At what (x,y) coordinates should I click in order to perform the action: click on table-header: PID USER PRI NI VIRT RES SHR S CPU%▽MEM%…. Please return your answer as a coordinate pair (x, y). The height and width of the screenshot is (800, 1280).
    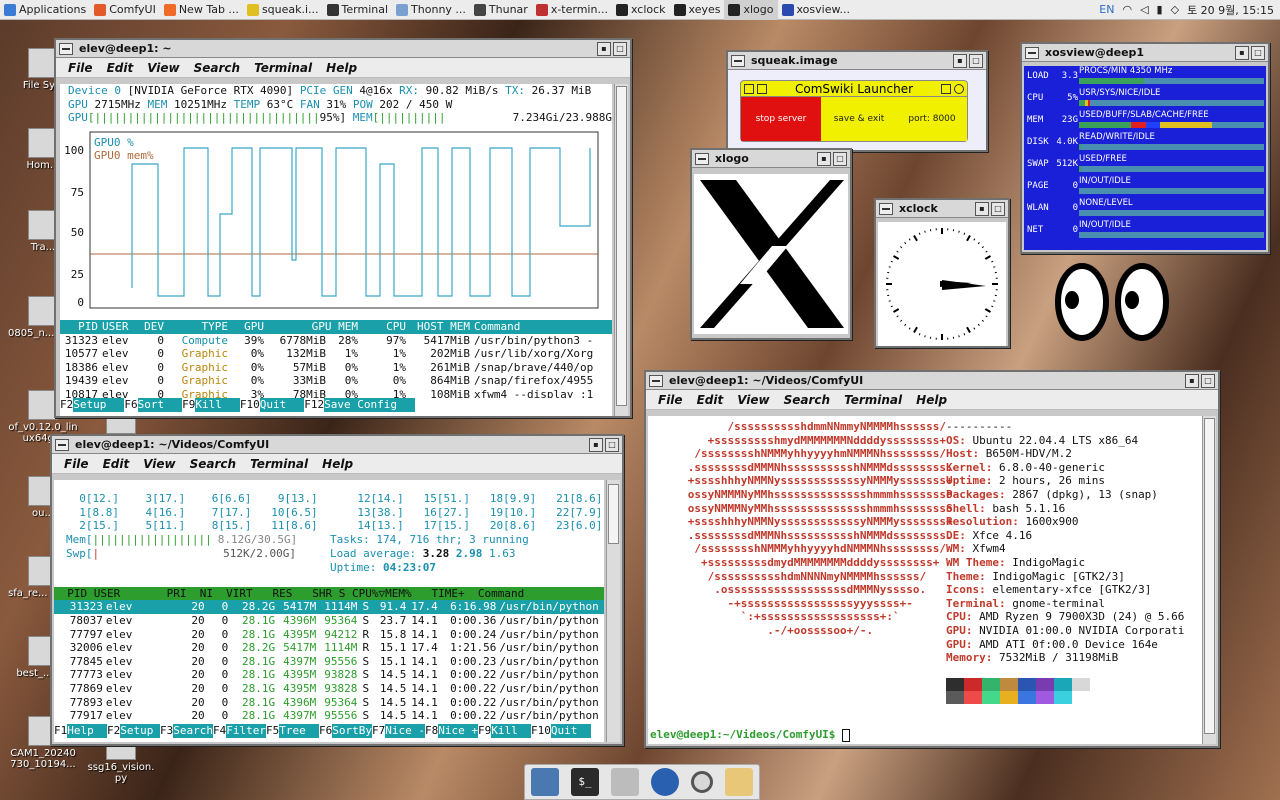
    Looking at the image, I should click on (329, 593).